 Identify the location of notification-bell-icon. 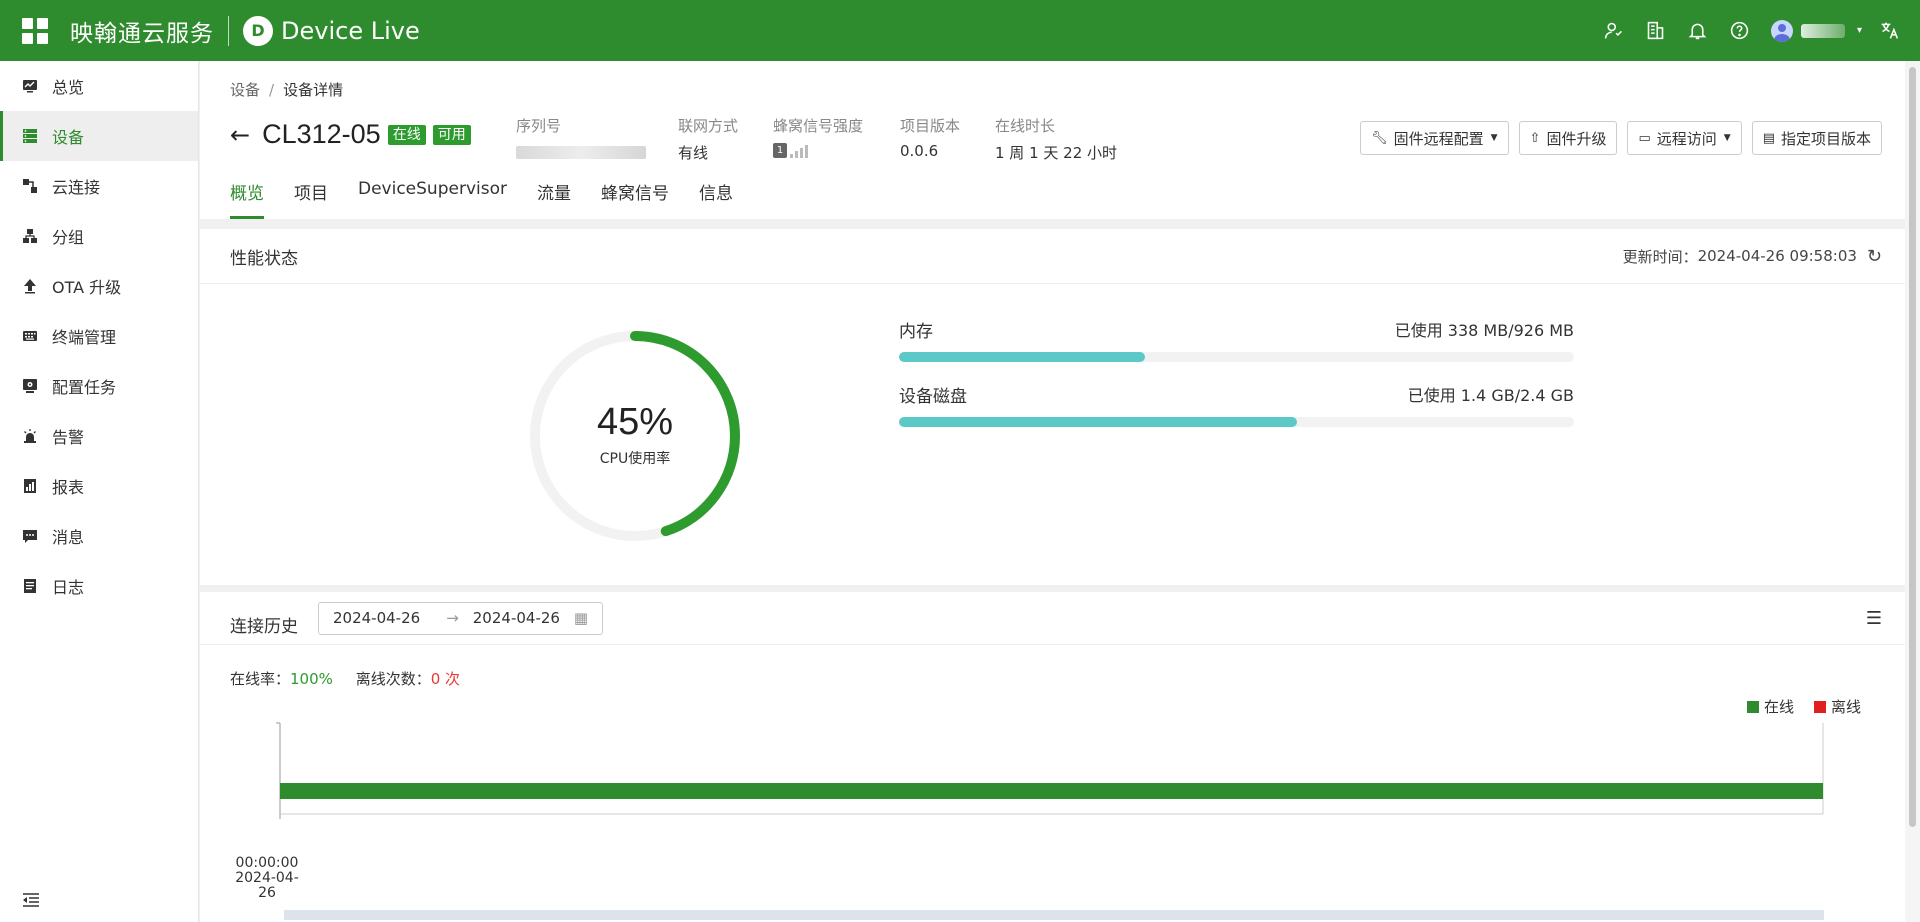
(1698, 31).